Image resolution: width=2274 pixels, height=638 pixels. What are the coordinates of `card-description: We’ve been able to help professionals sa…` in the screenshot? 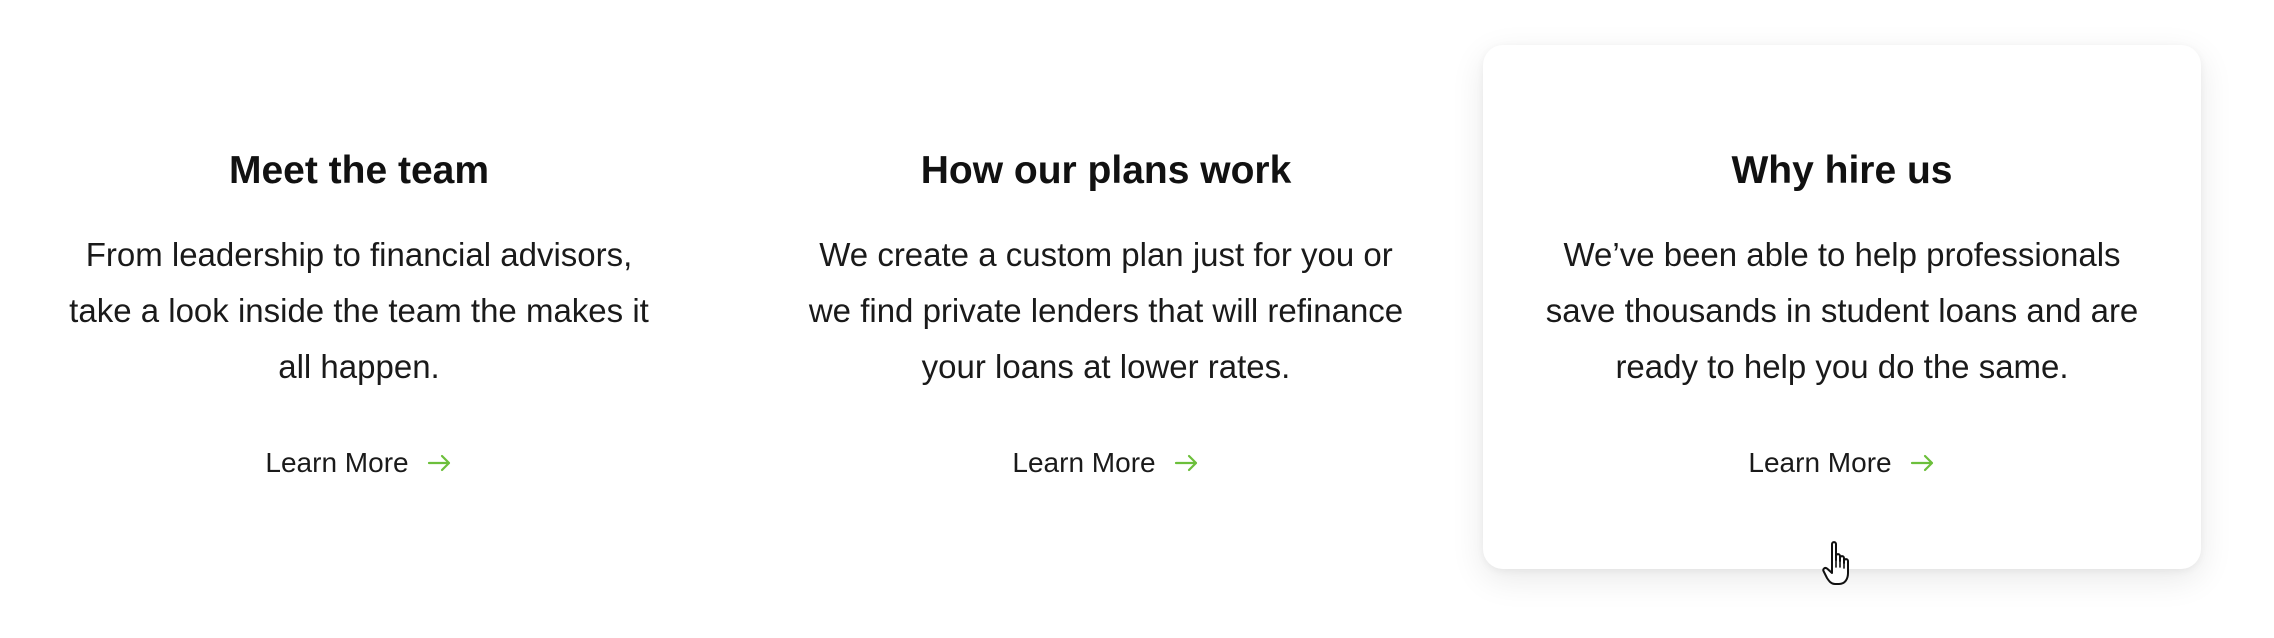 It's located at (1842, 310).